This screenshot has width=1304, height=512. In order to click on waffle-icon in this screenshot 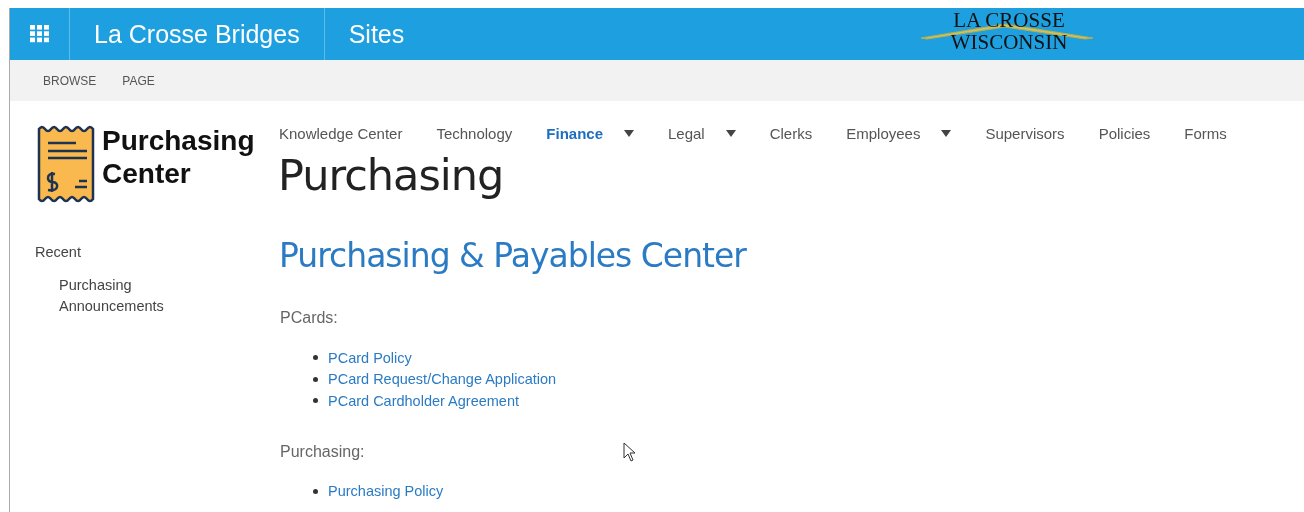, I will do `click(39, 34)`.